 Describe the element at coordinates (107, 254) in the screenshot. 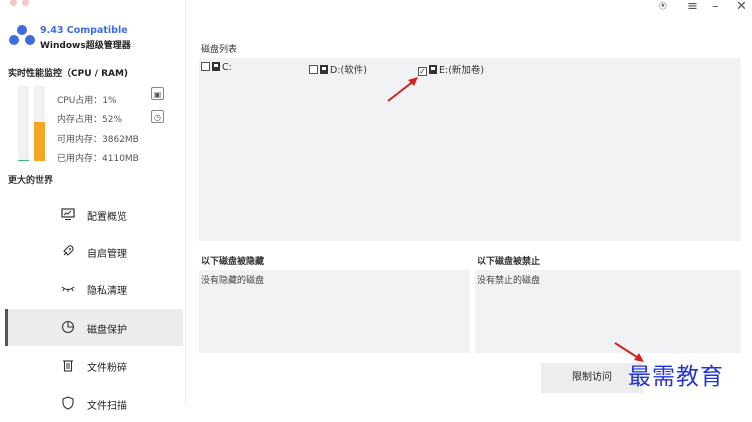

I see `nav-label: 自启管理` at that location.